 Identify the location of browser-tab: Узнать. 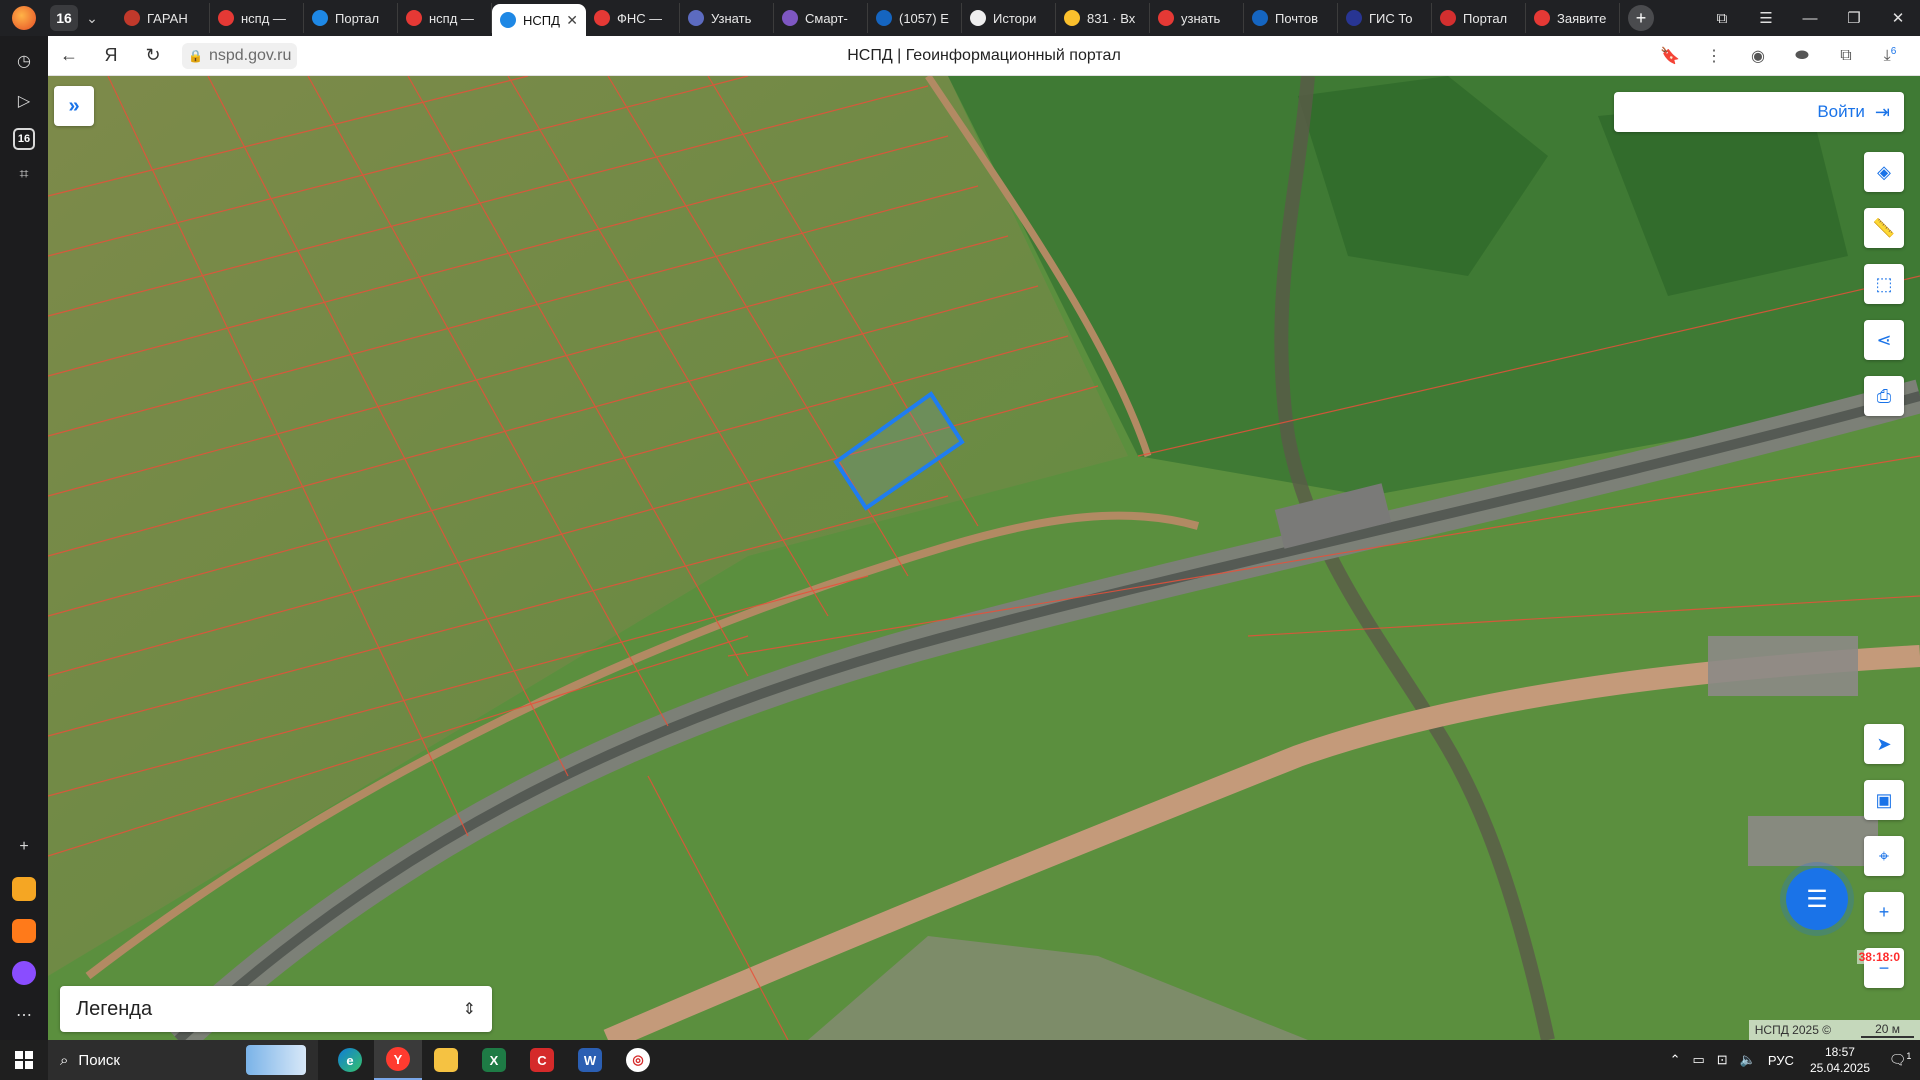
(727, 18).